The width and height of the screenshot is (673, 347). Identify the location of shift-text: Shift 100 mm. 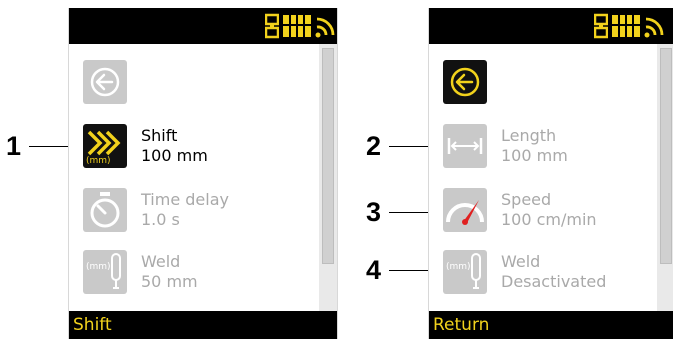
(174, 146).